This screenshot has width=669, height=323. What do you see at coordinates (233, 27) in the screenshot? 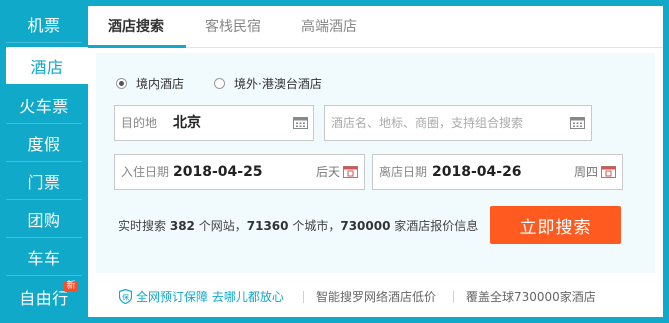
I see `tab-inns: 客栈民宿` at bounding box center [233, 27].